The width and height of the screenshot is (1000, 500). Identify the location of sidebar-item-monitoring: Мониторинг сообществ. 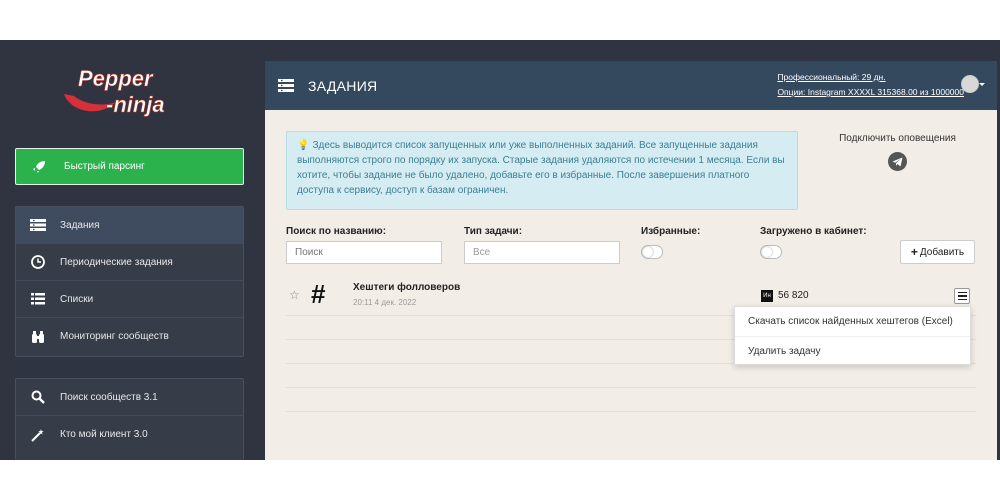
(129, 336).